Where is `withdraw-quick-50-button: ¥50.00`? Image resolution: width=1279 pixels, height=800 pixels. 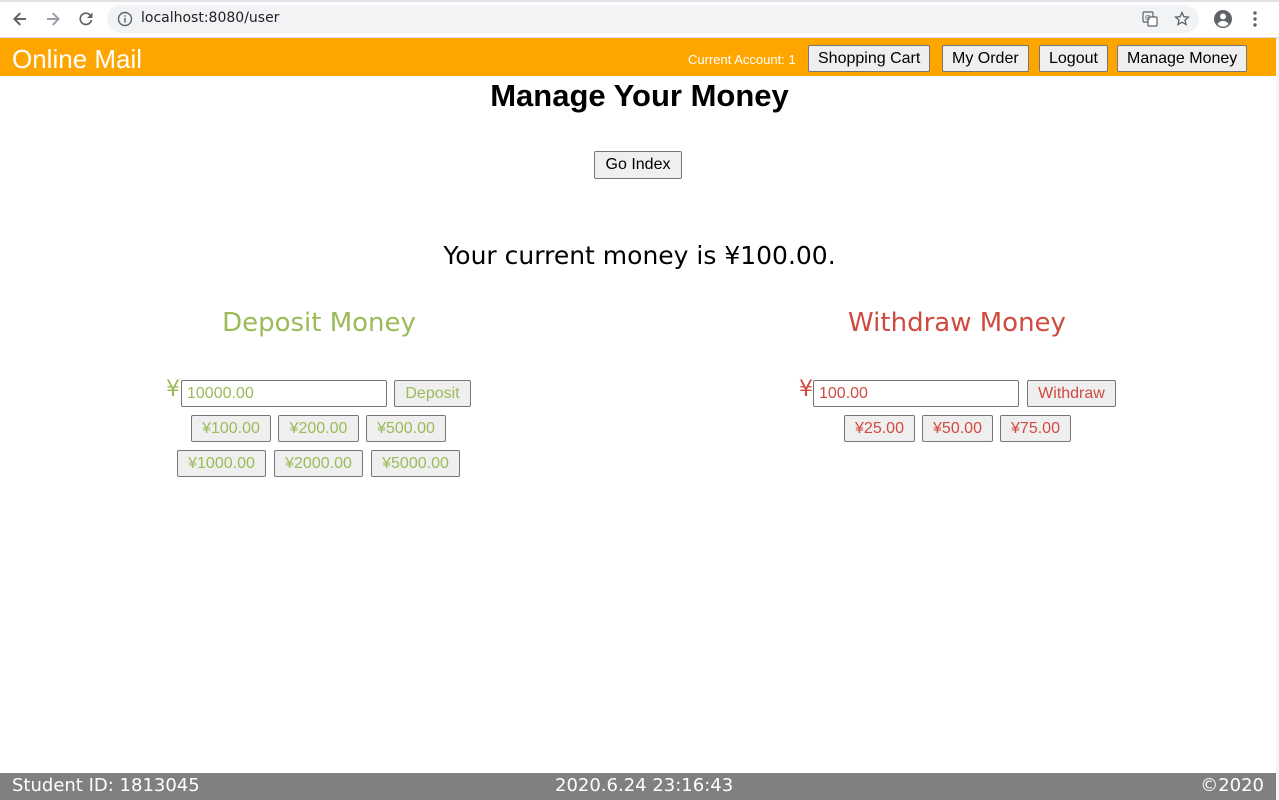
withdraw-quick-50-button: ¥50.00 is located at coordinates (957, 428).